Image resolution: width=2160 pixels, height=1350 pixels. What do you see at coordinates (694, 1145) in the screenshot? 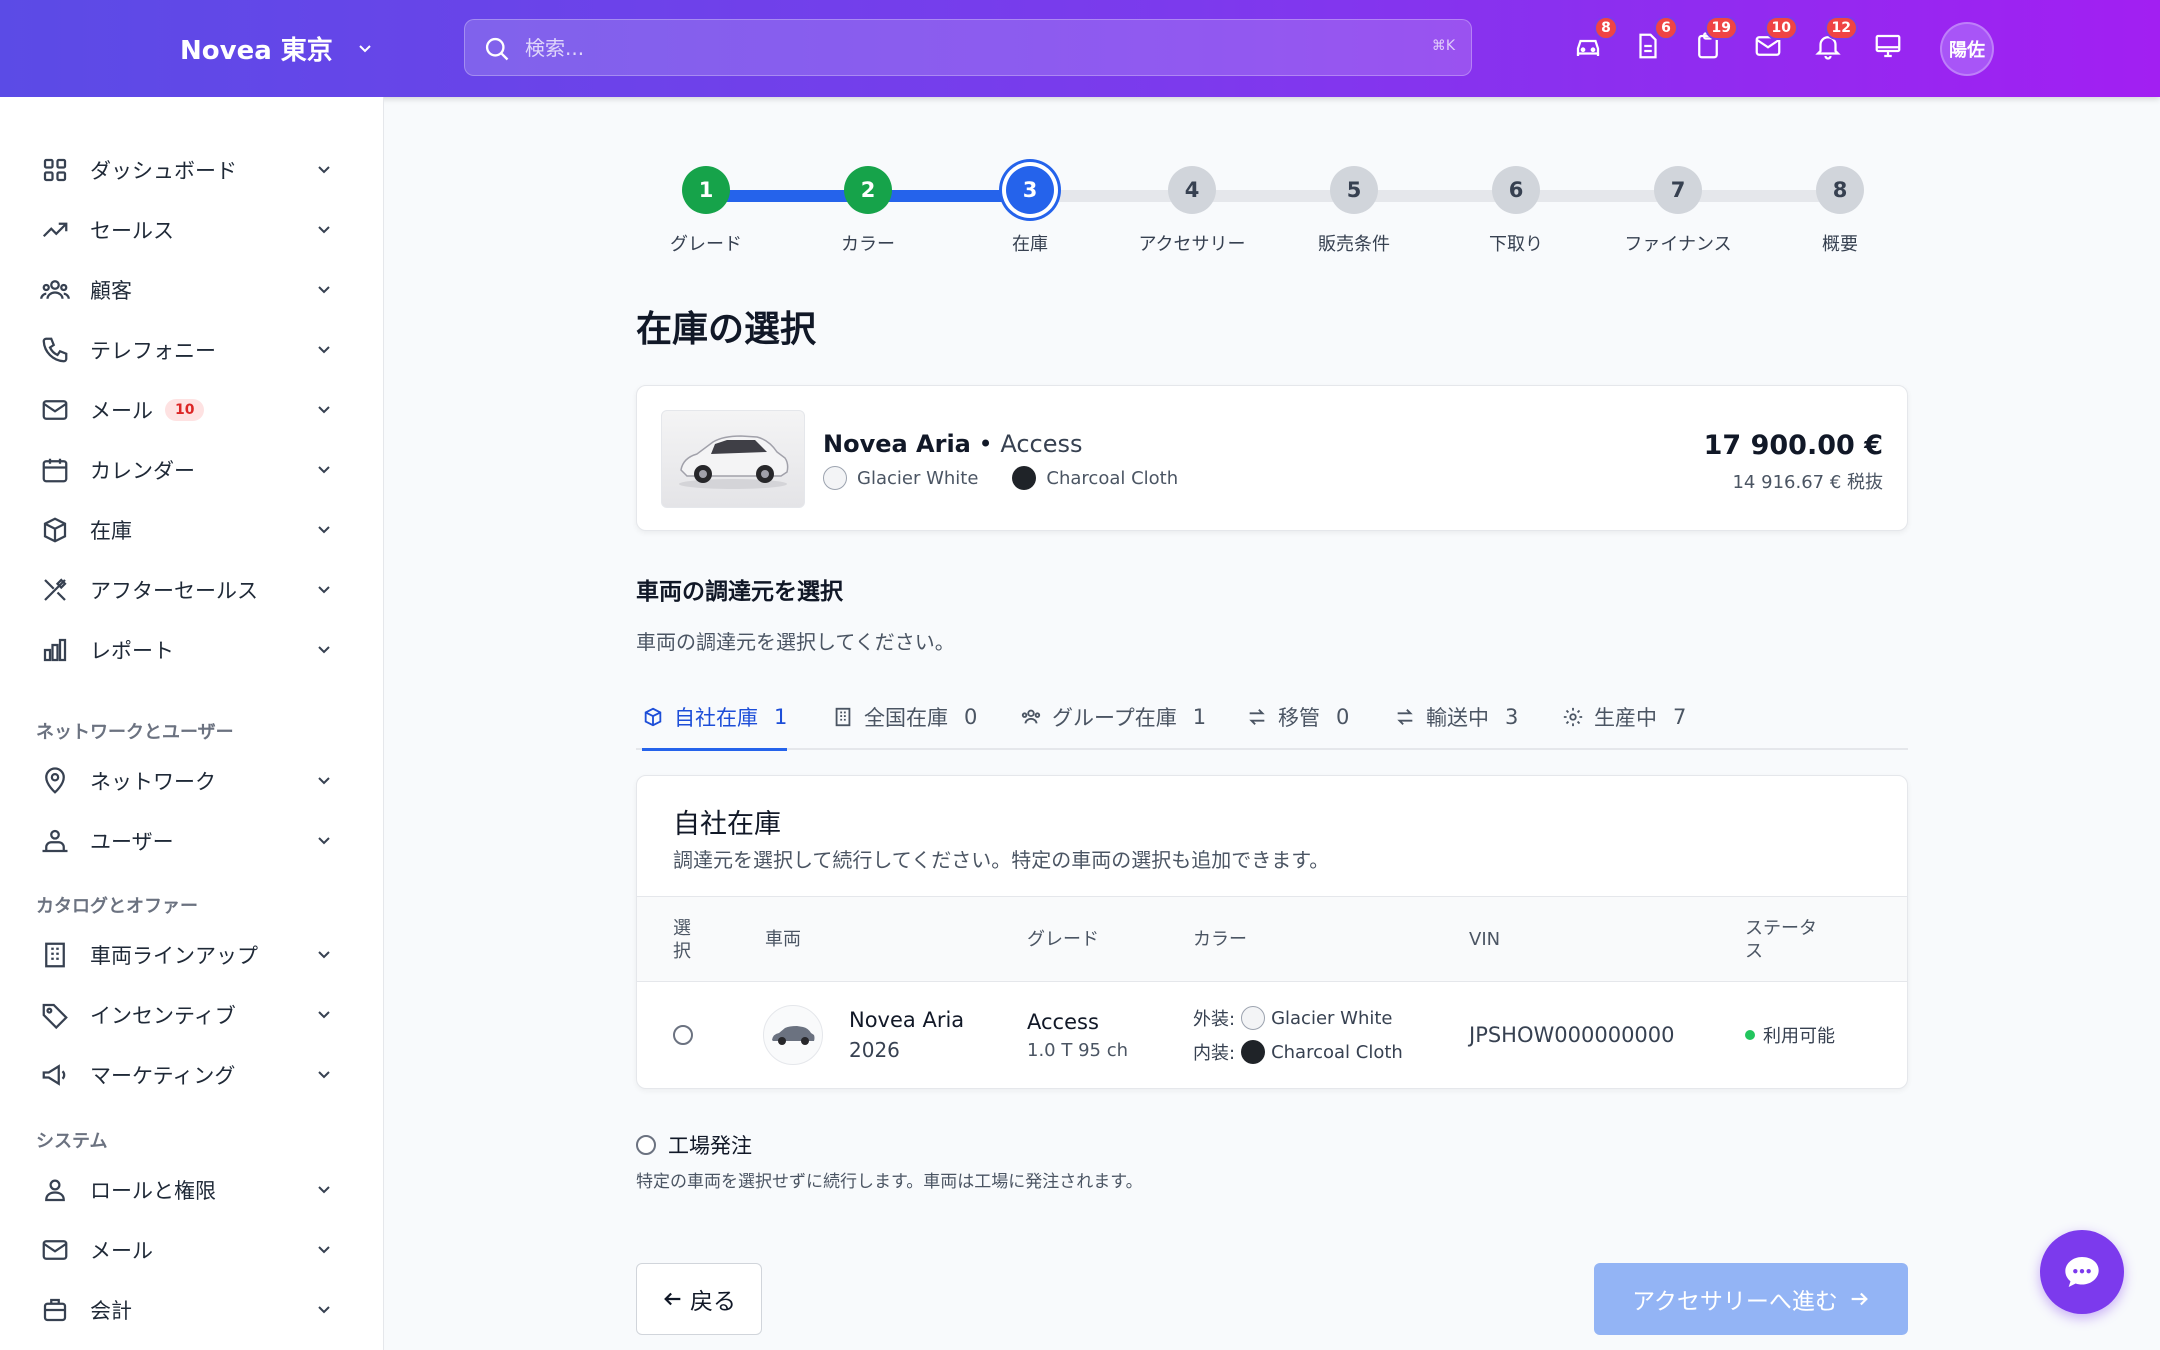
I see `factory-order-option: 工場発注` at bounding box center [694, 1145].